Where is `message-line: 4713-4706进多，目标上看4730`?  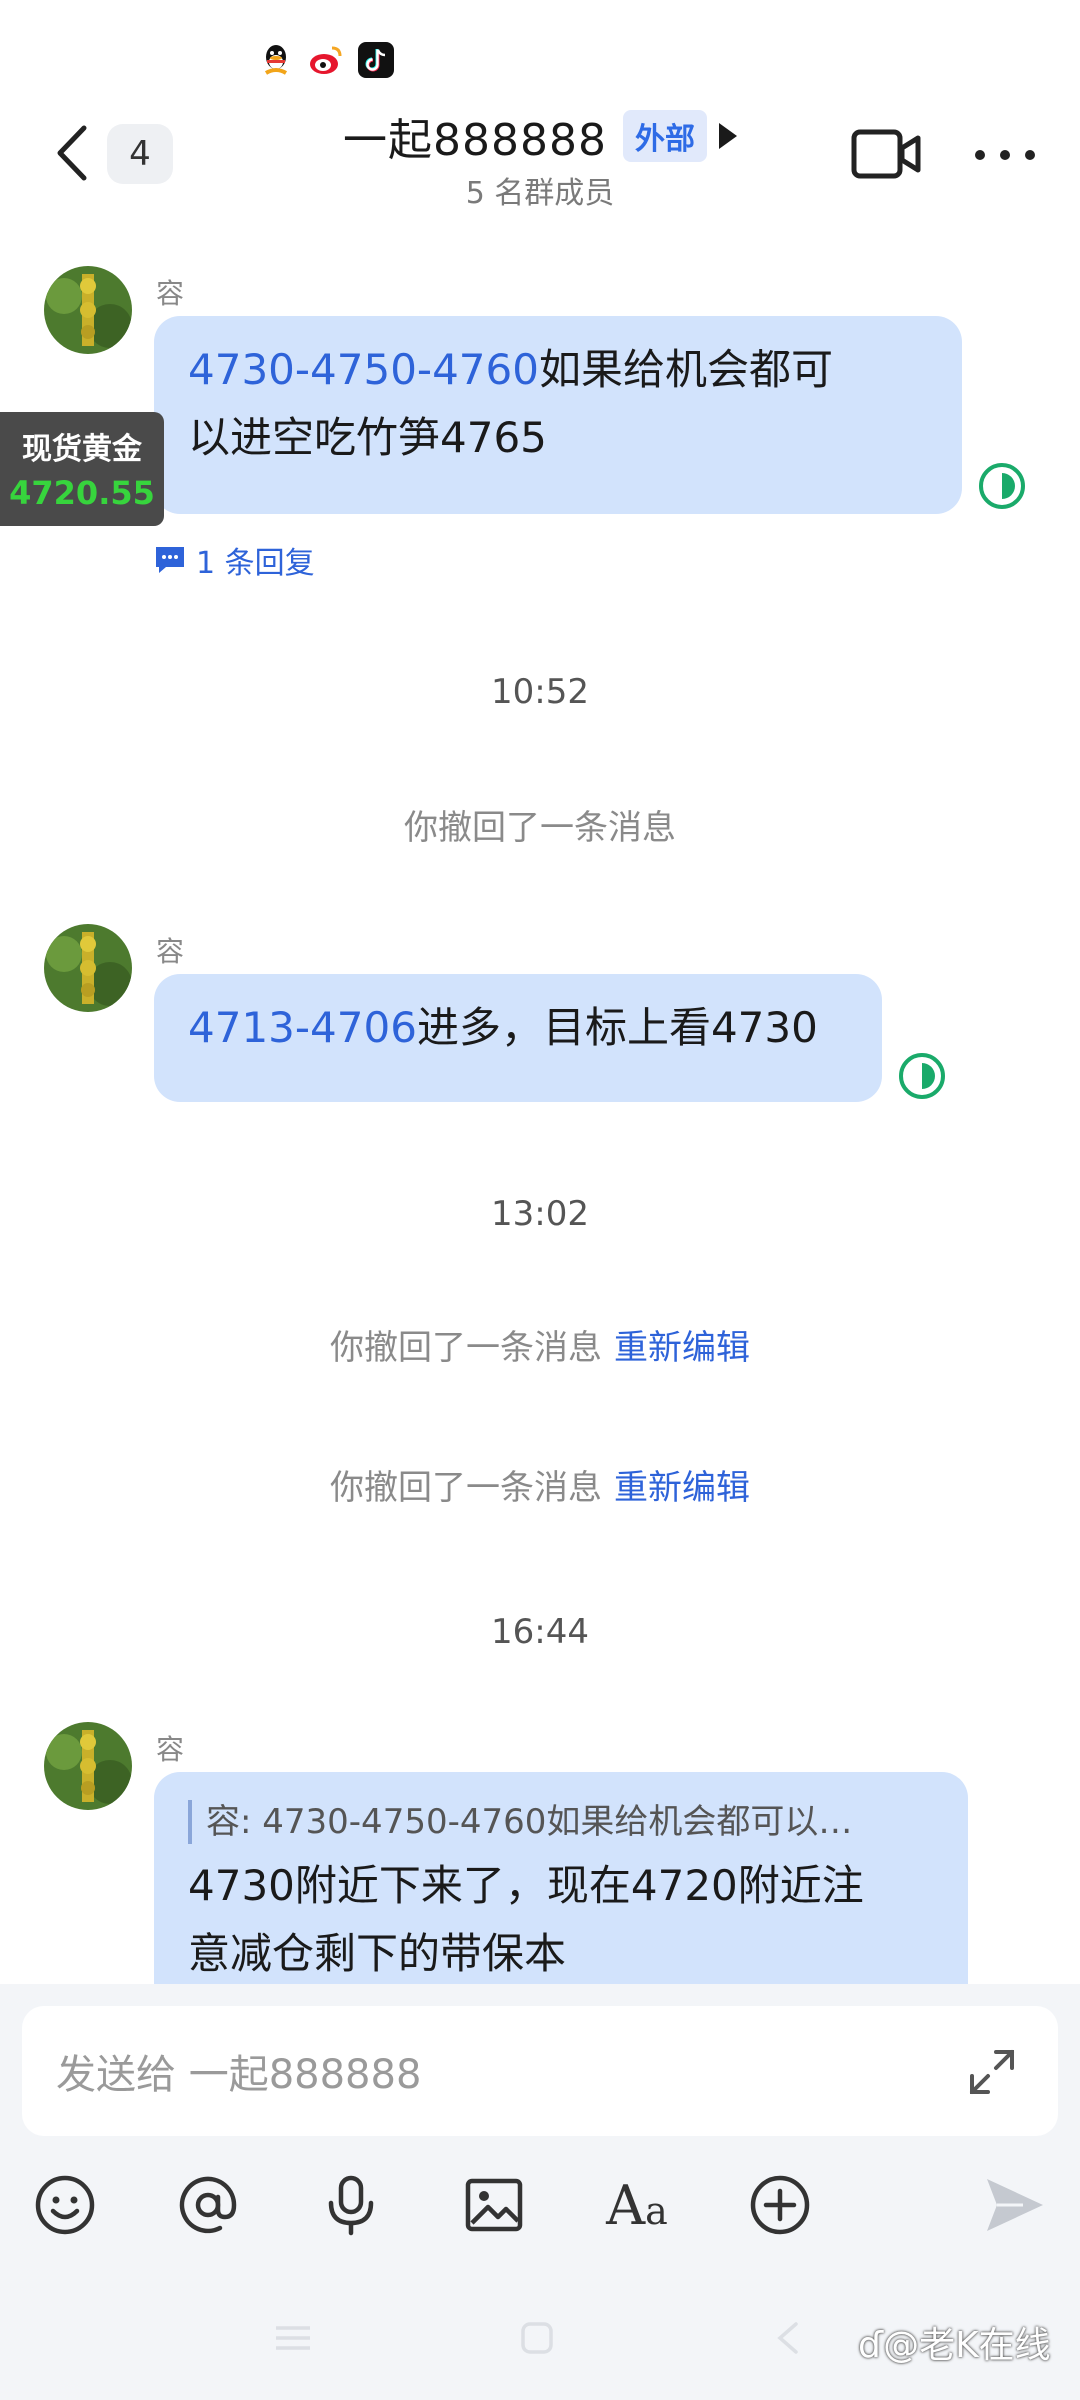
message-line: 4713-4706进多，目标上看4730 is located at coordinates (518, 1028).